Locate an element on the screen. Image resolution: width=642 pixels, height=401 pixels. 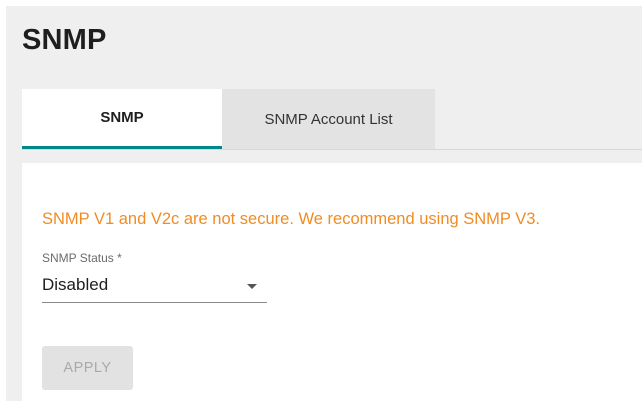
dropdown-arrow-icon is located at coordinates (252, 286).